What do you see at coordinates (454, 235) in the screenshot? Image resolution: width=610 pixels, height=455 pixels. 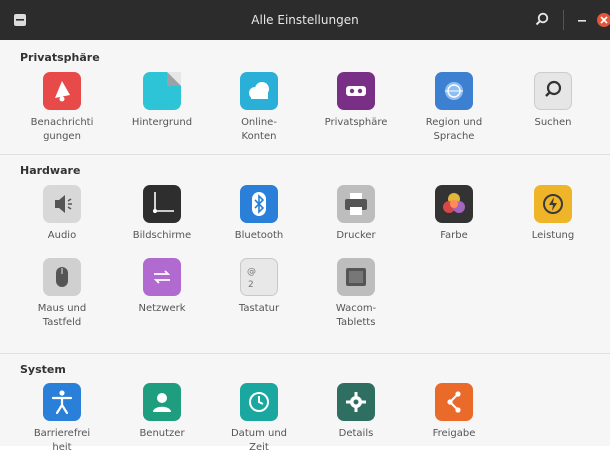 I see `setting-label: Farbe` at bounding box center [454, 235].